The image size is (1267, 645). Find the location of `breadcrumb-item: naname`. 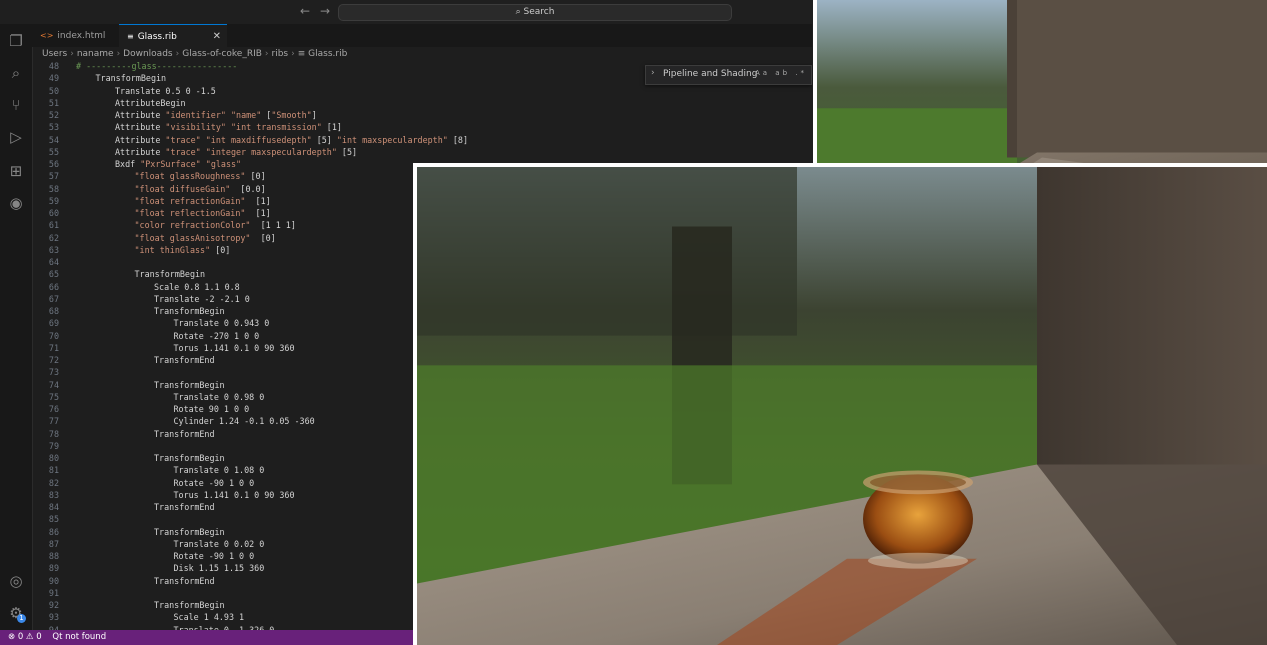

breadcrumb-item: naname is located at coordinates (95, 54).